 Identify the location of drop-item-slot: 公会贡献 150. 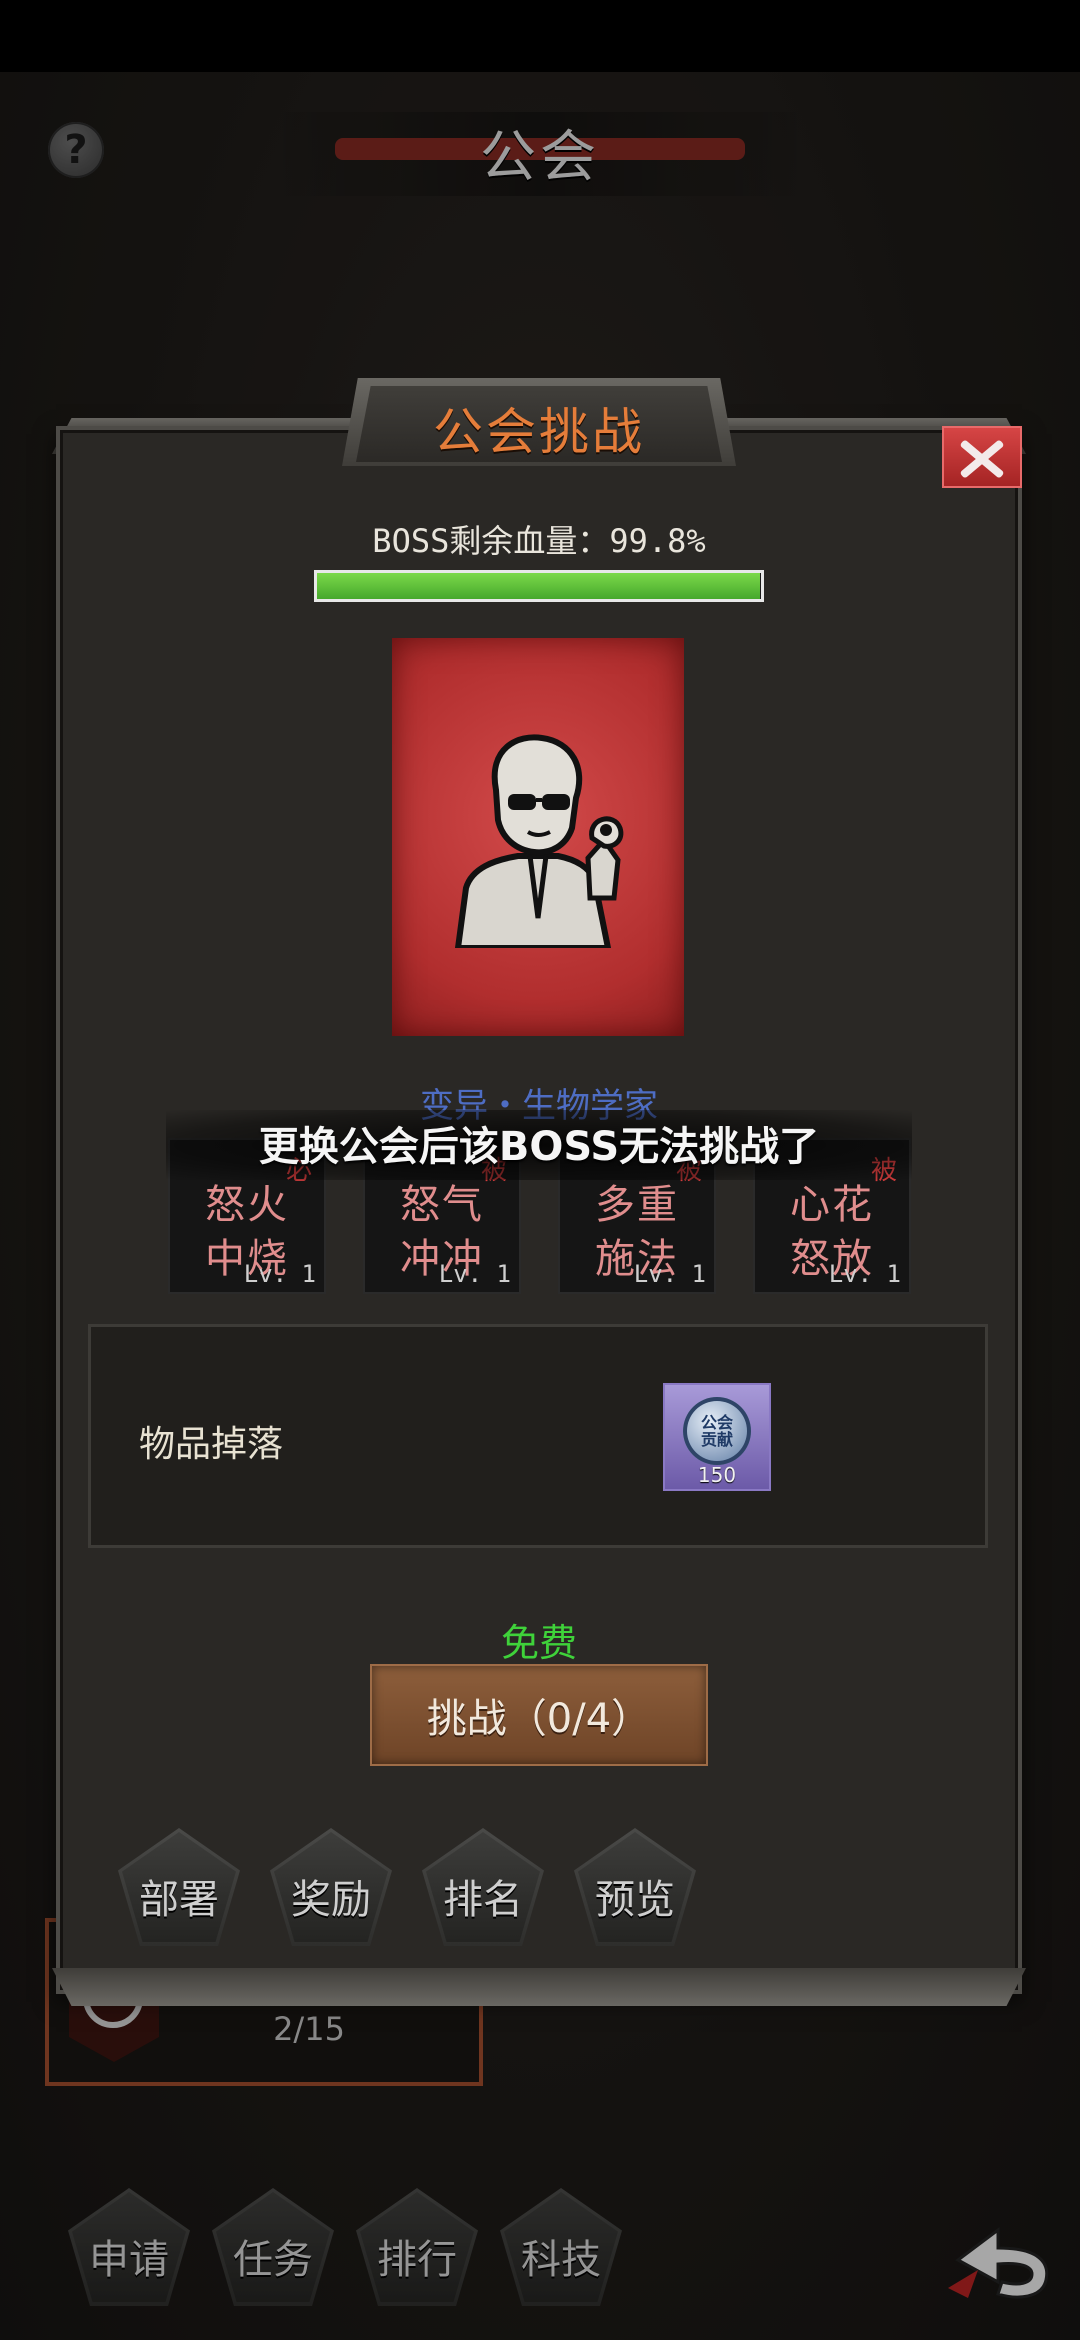
(717, 1437).